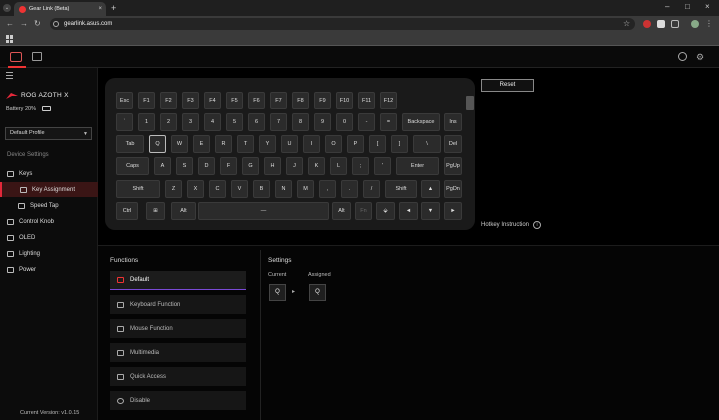 This screenshot has width=719, height=420. Describe the element at coordinates (626, 24) in the screenshot. I see `bookmark-star-icon: ☆` at that location.